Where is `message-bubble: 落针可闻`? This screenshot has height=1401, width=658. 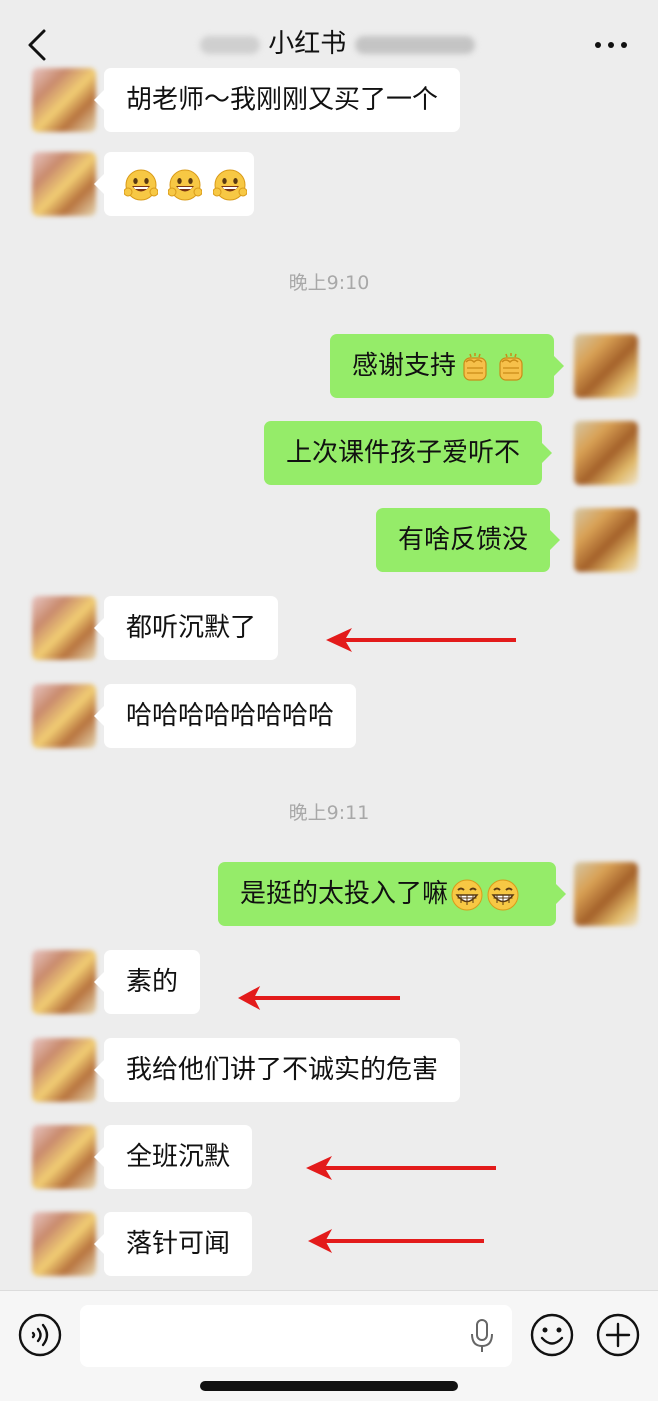 message-bubble: 落针可闻 is located at coordinates (173, 1244).